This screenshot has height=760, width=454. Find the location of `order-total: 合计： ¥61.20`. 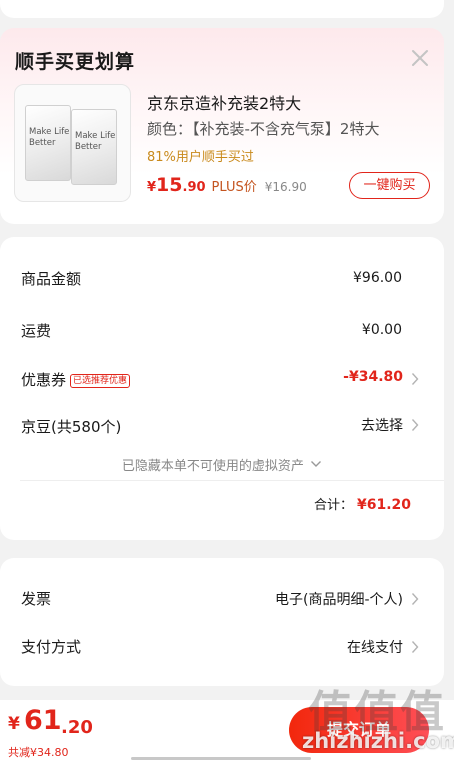

order-total: 合计： ¥61.20 is located at coordinates (362, 503).